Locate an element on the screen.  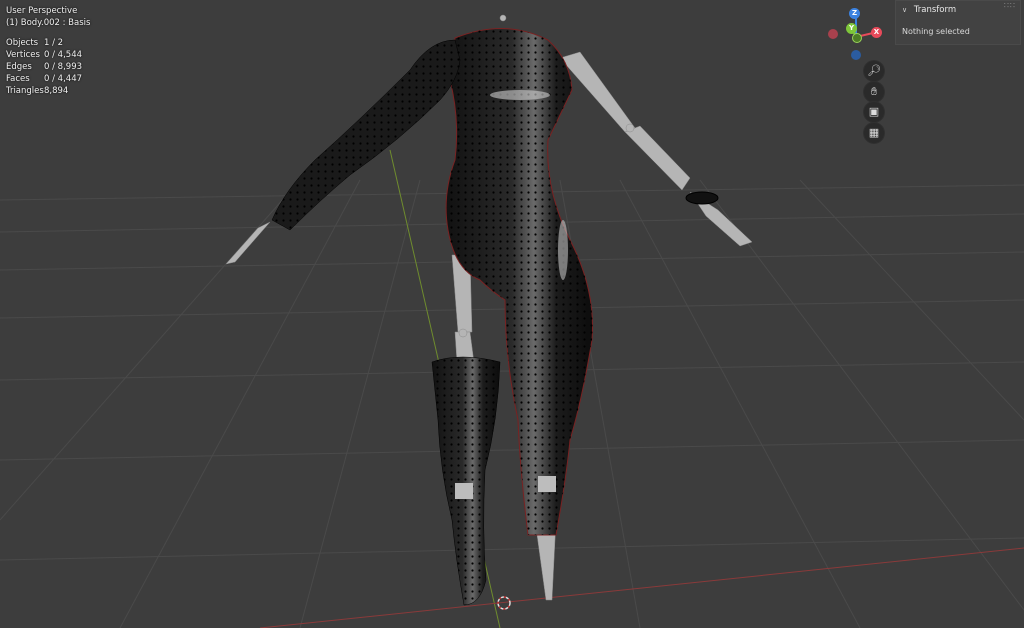
stat-label: Vertices is located at coordinates (23, 55).